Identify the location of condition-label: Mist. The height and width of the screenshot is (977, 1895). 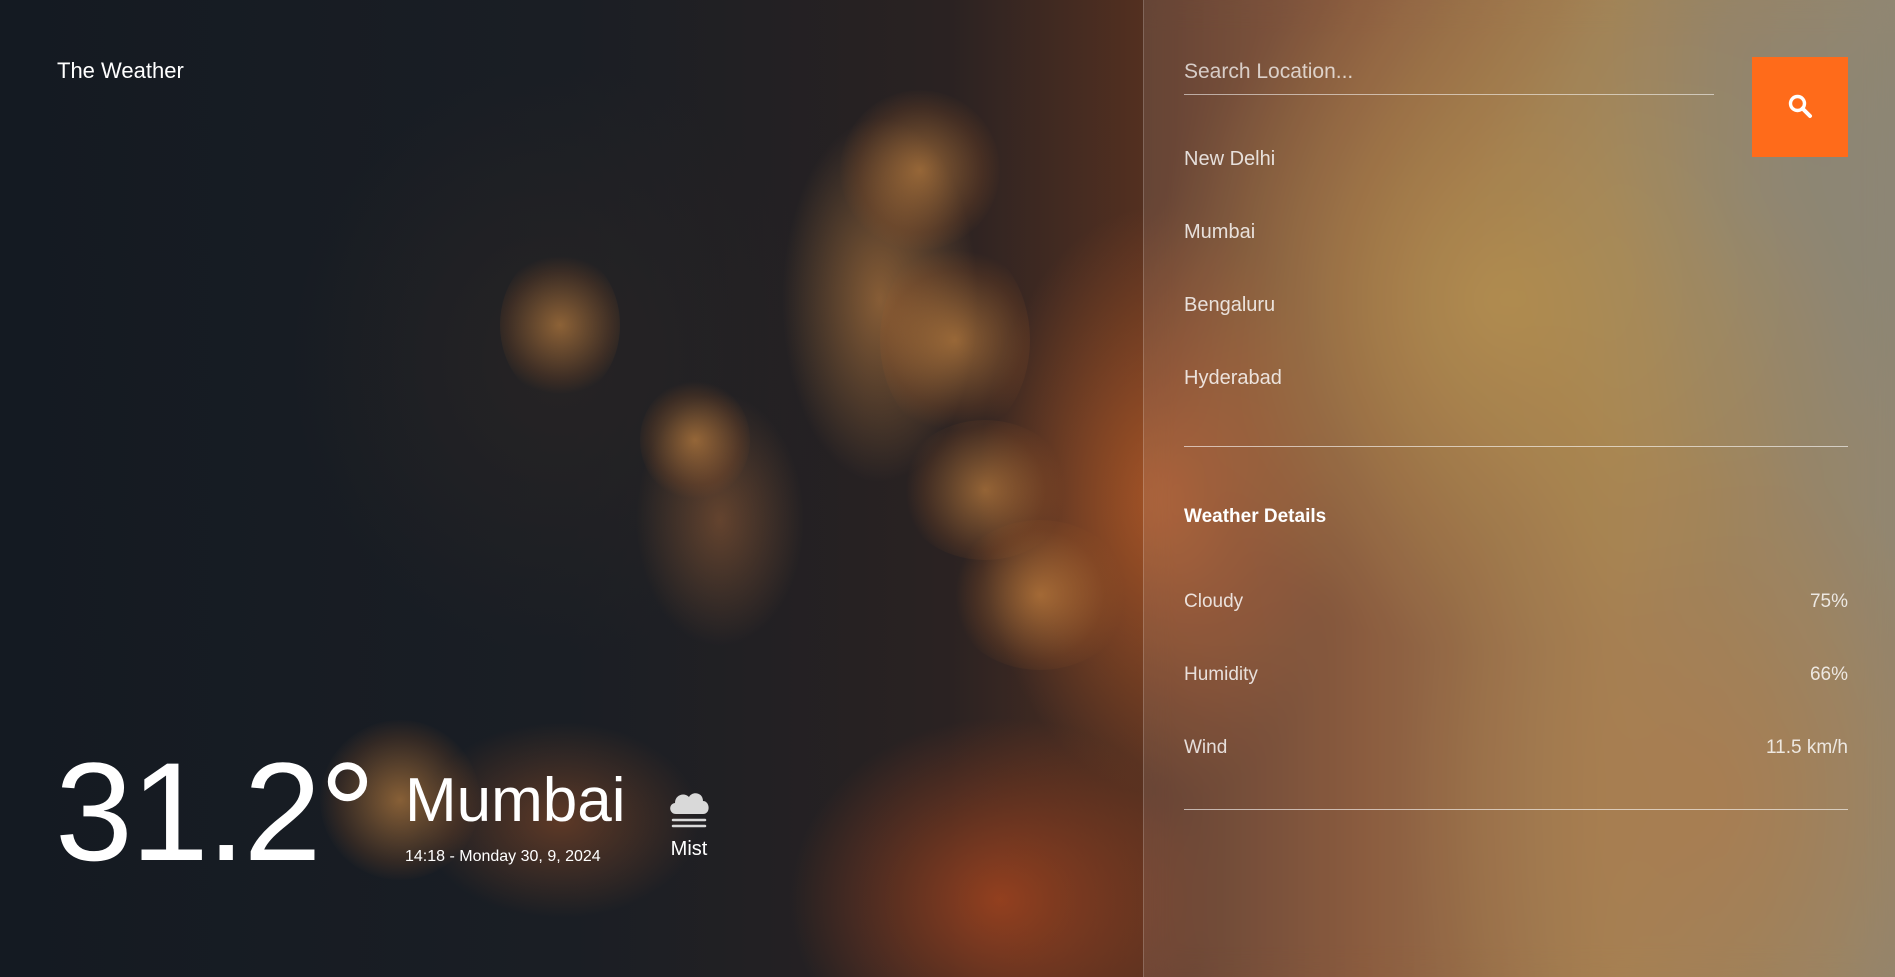
(689, 849).